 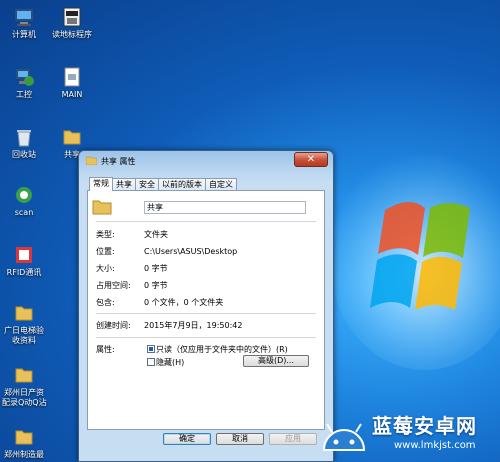 I want to click on desktop-icon-label: 工控, so click(x=24, y=94).